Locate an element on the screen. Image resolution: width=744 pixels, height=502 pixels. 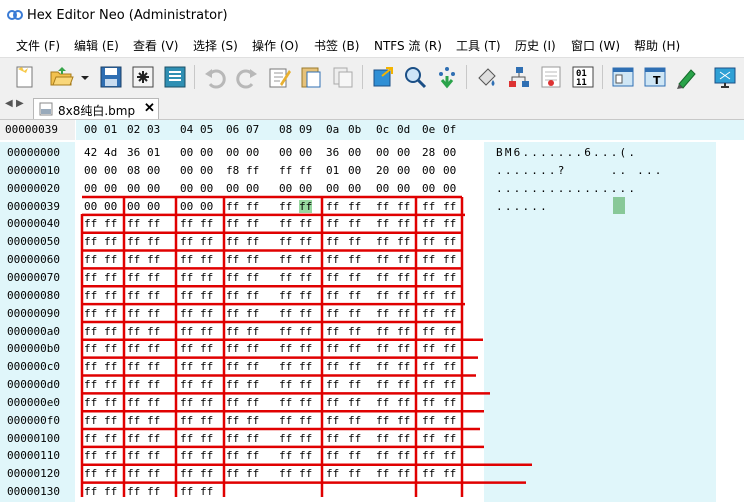
menu-tools: 工具 (T) is located at coordinates (478, 45).